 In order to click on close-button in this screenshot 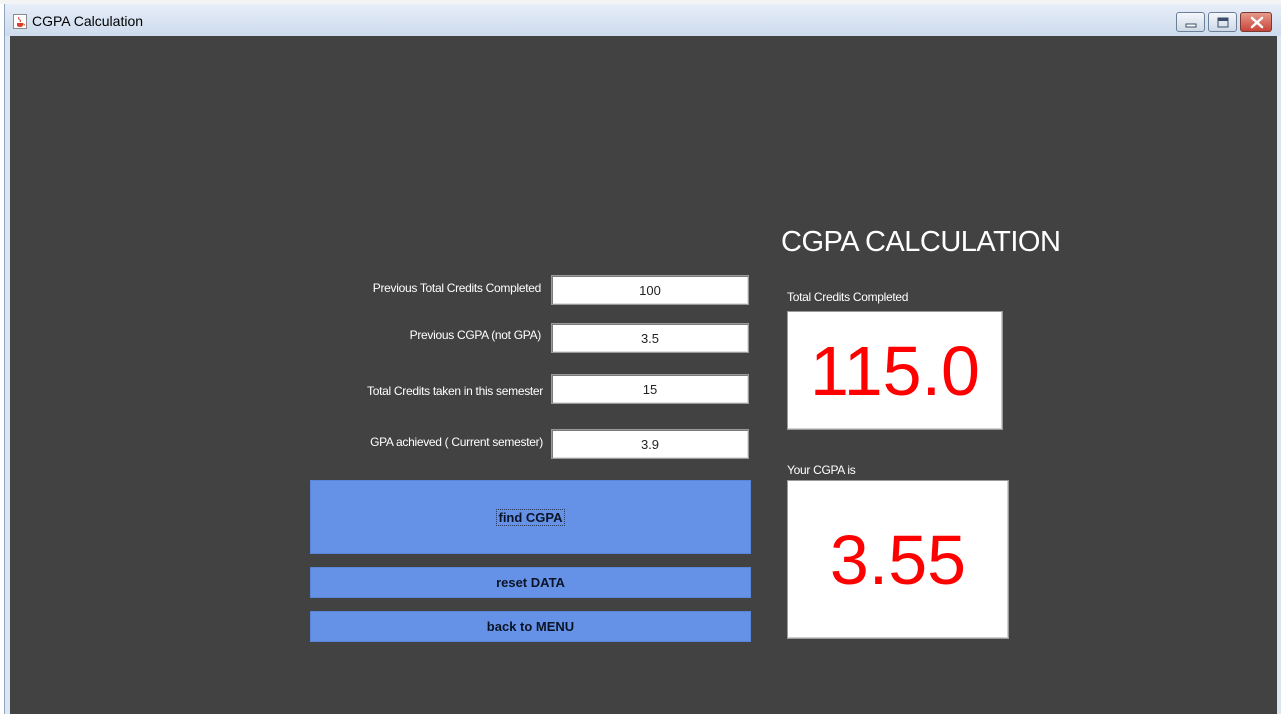, I will do `click(1256, 22)`.